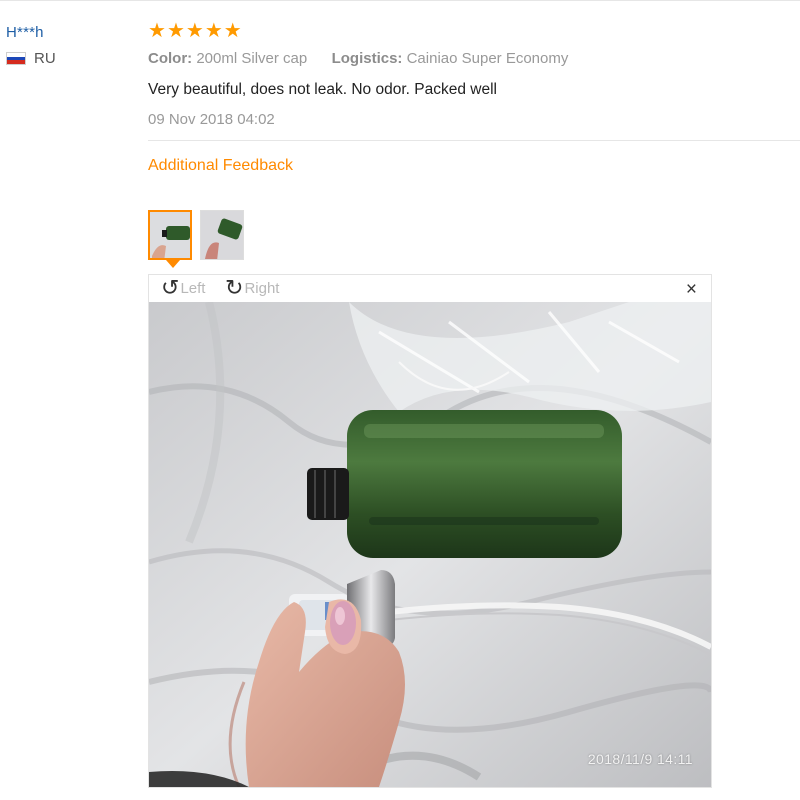  I want to click on russia-flag-icon, so click(16, 58).